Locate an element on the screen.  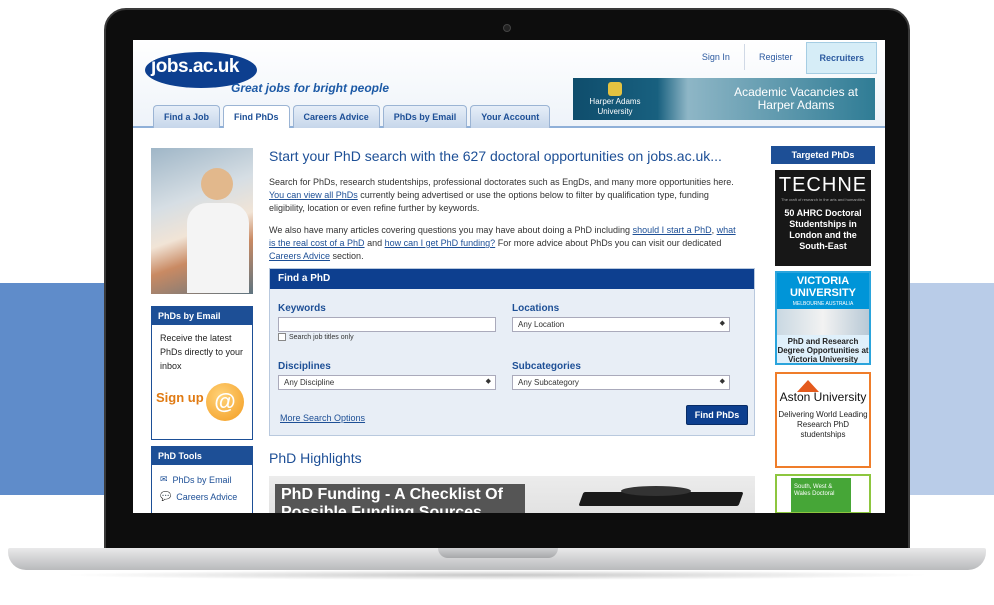
tab-careers-advice: Careers Advice is located at coordinates (336, 116).